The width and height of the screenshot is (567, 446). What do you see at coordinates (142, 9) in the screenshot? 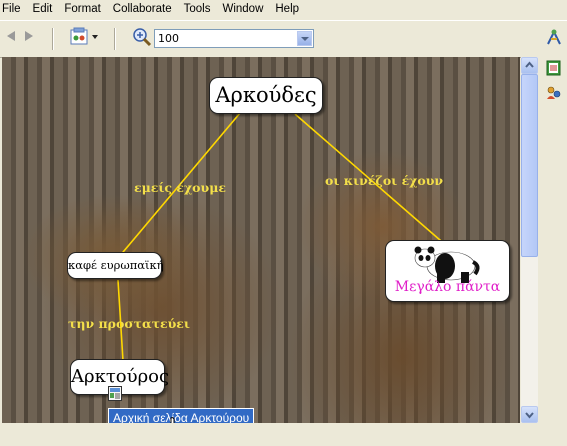
I see `menu-collaborate: Collaborate` at bounding box center [142, 9].